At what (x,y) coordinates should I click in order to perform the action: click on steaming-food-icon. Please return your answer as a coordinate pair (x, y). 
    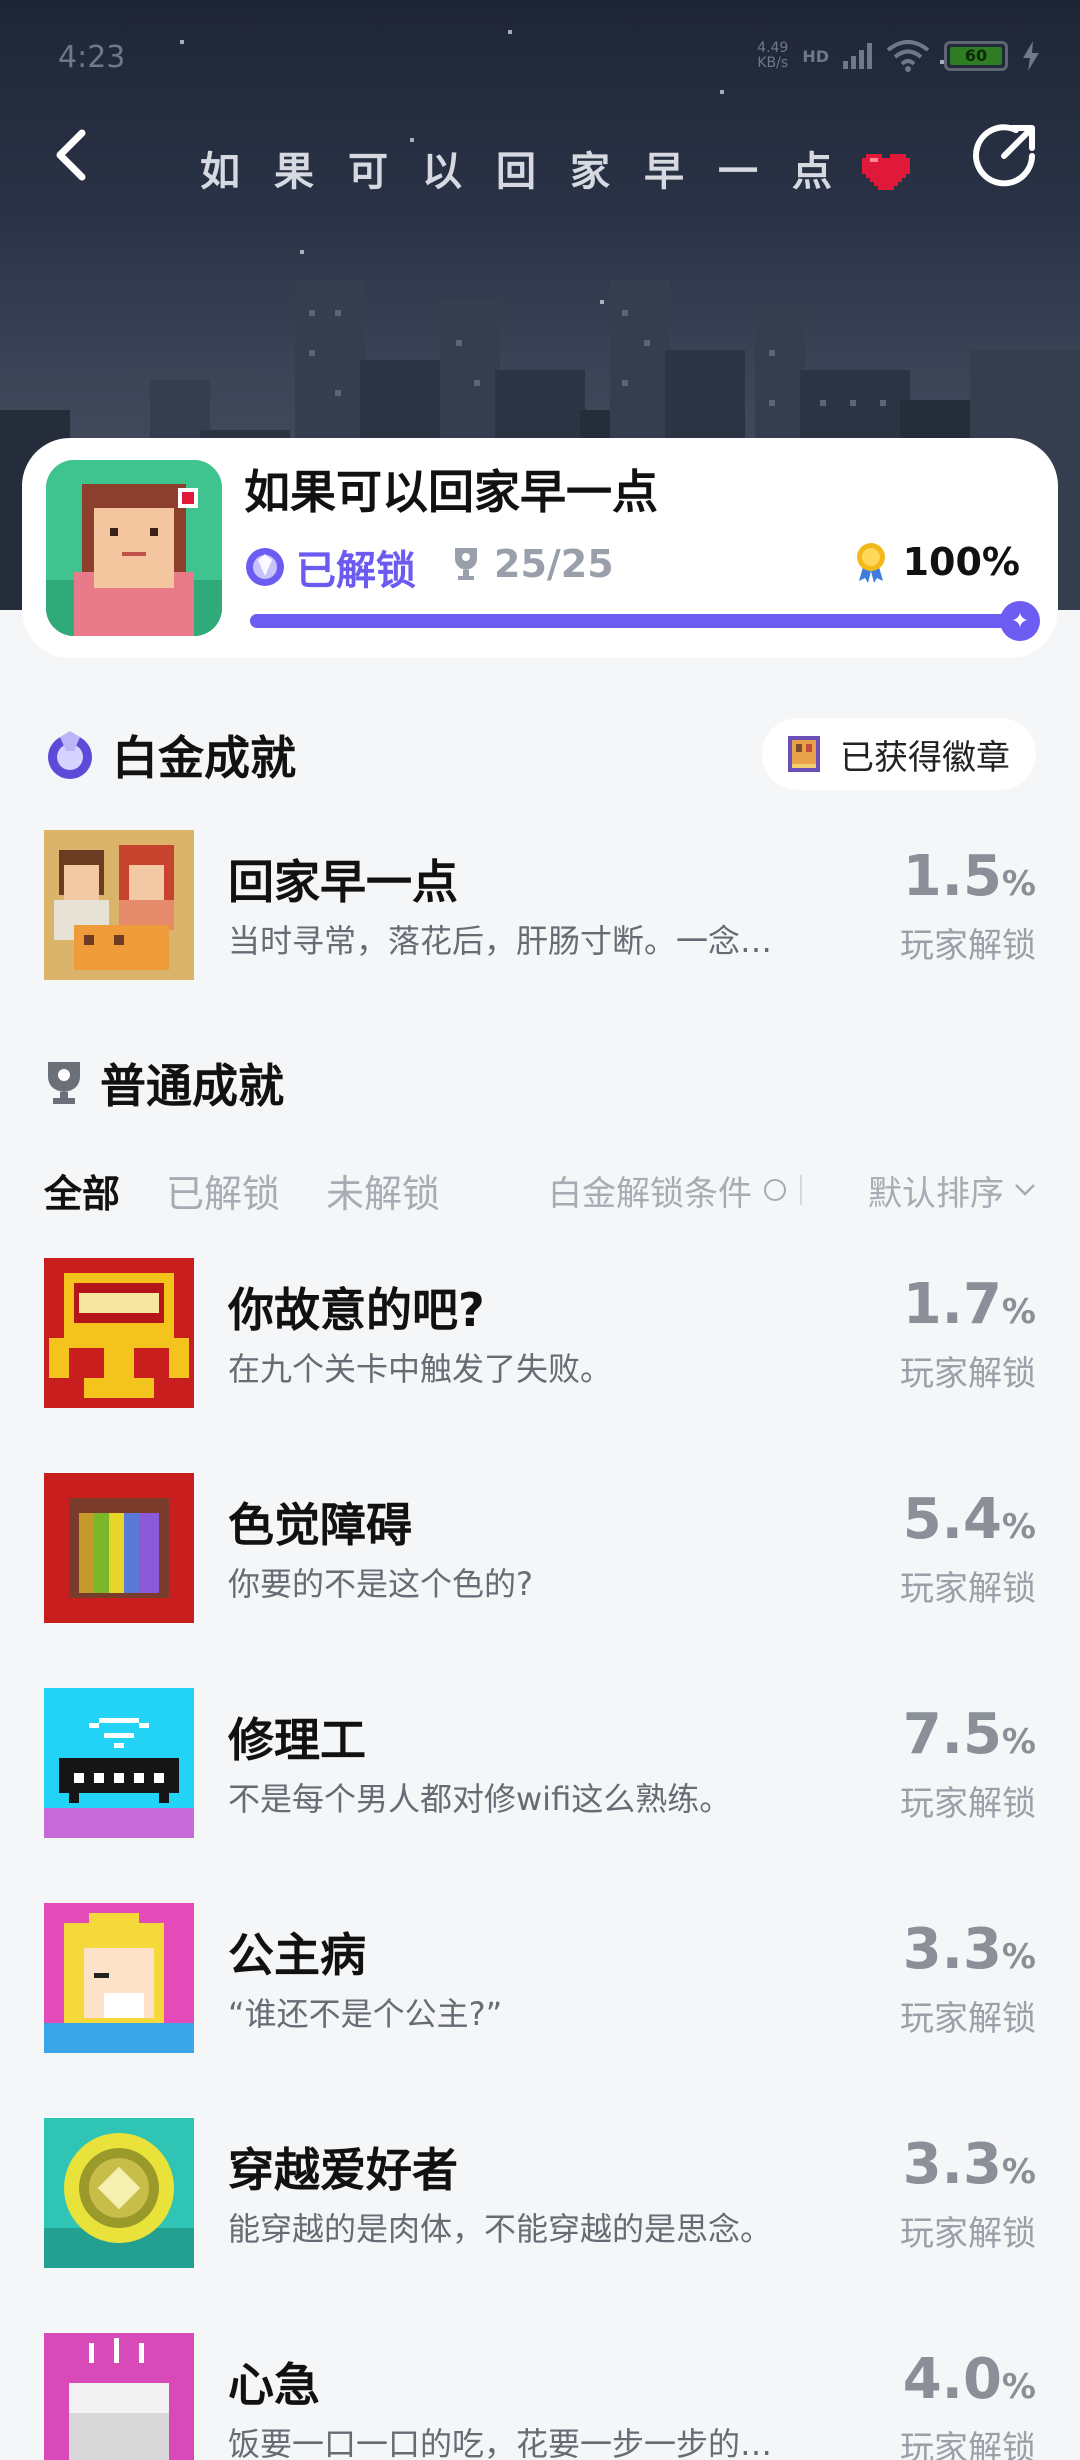
    Looking at the image, I should click on (119, 2396).